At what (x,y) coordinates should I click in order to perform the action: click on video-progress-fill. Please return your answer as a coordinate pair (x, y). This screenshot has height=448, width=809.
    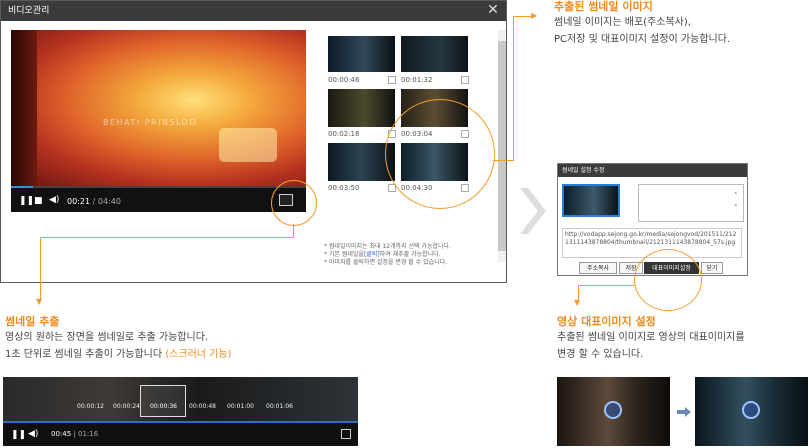
    Looking at the image, I should click on (22, 187).